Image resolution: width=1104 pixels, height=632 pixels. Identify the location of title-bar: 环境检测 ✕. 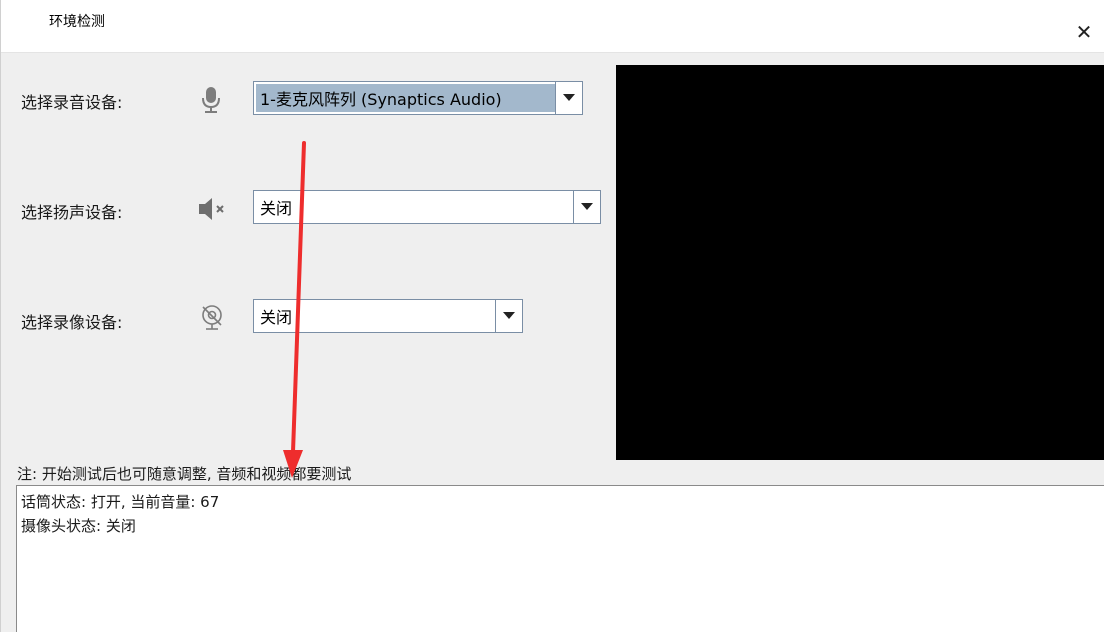
(552, 26).